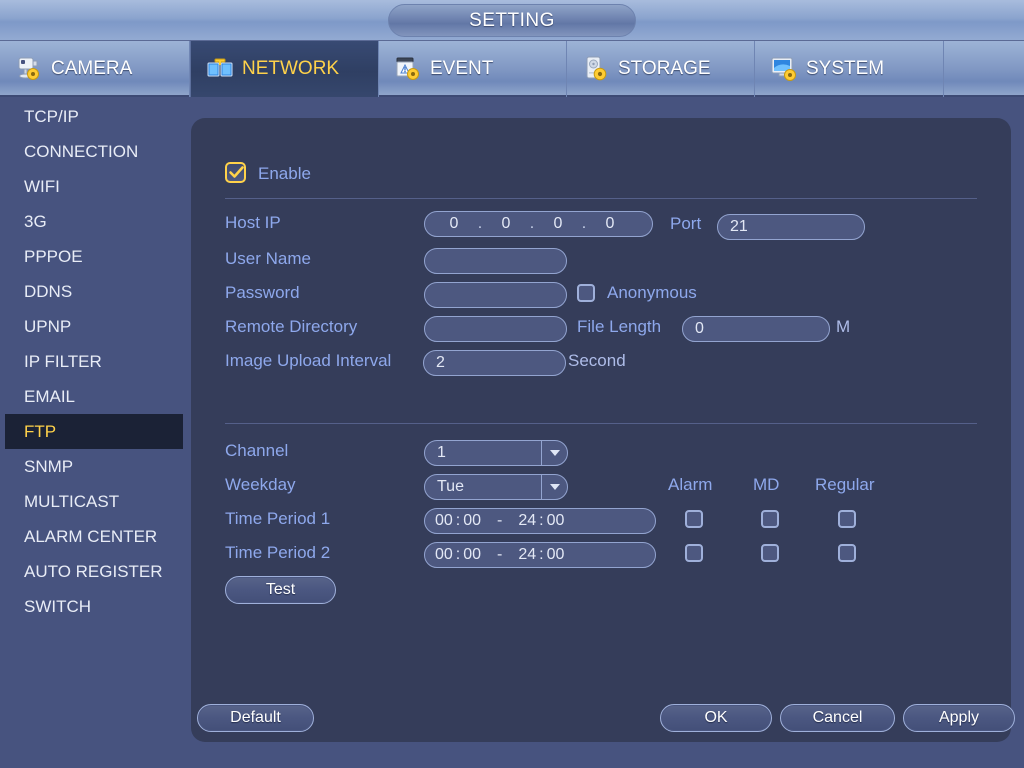  I want to click on column-header-regular: Regular, so click(845, 484).